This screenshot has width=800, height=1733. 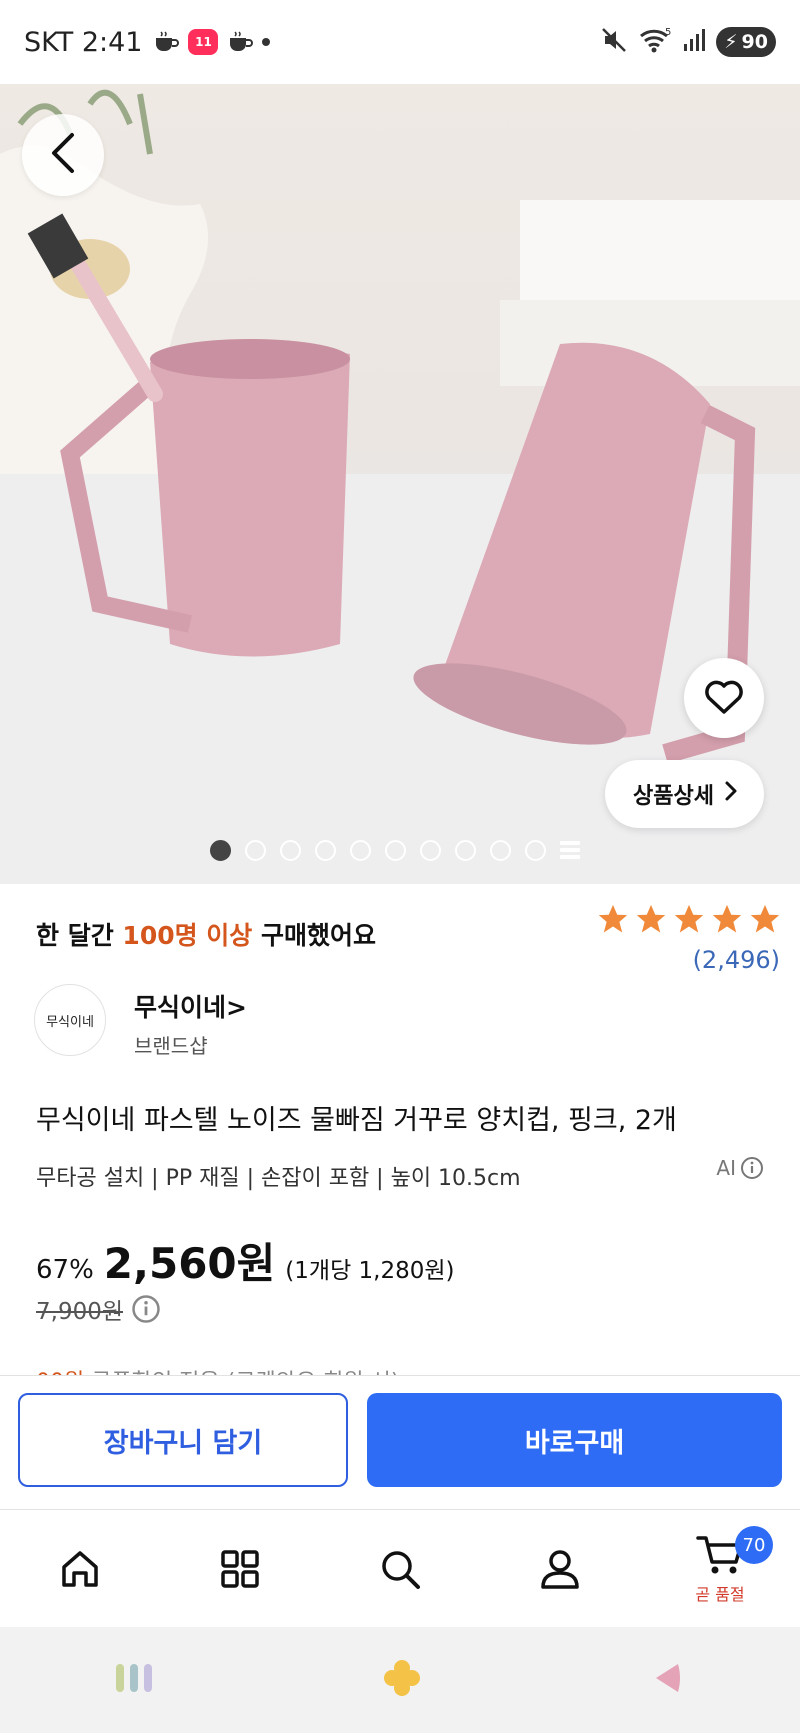 I want to click on info-icon, so click(x=752, y=1168).